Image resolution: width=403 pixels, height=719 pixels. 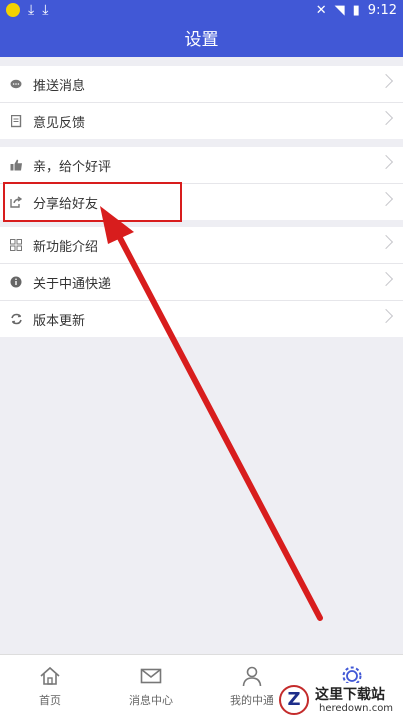 I want to click on mail-icon, so click(x=151, y=676).